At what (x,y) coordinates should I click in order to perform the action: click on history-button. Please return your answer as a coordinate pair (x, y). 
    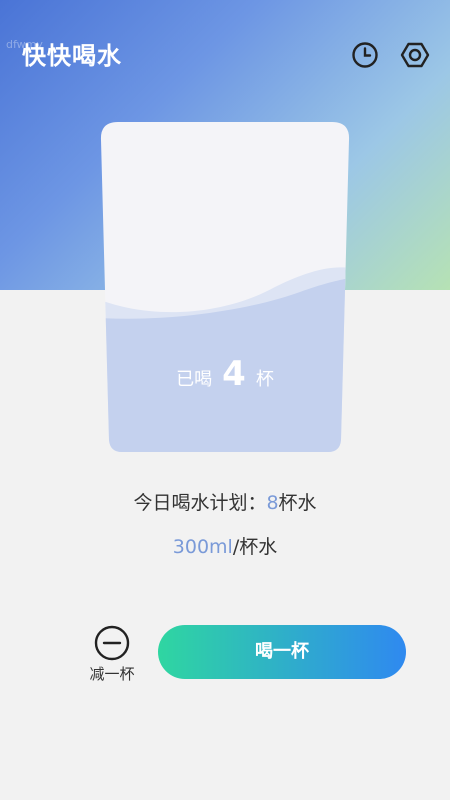
    Looking at the image, I should click on (365, 55).